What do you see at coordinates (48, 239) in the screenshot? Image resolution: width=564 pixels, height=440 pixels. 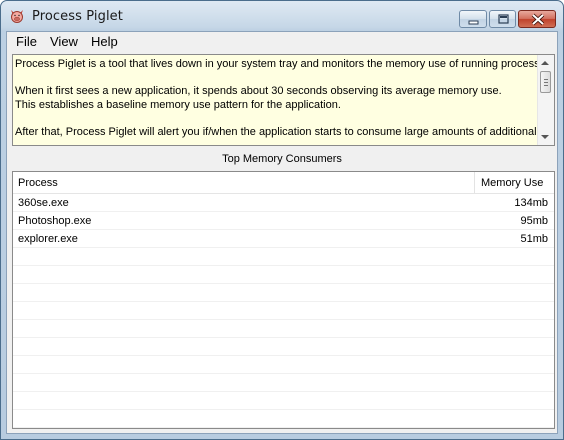 I see `process-name: explorer.exe` at bounding box center [48, 239].